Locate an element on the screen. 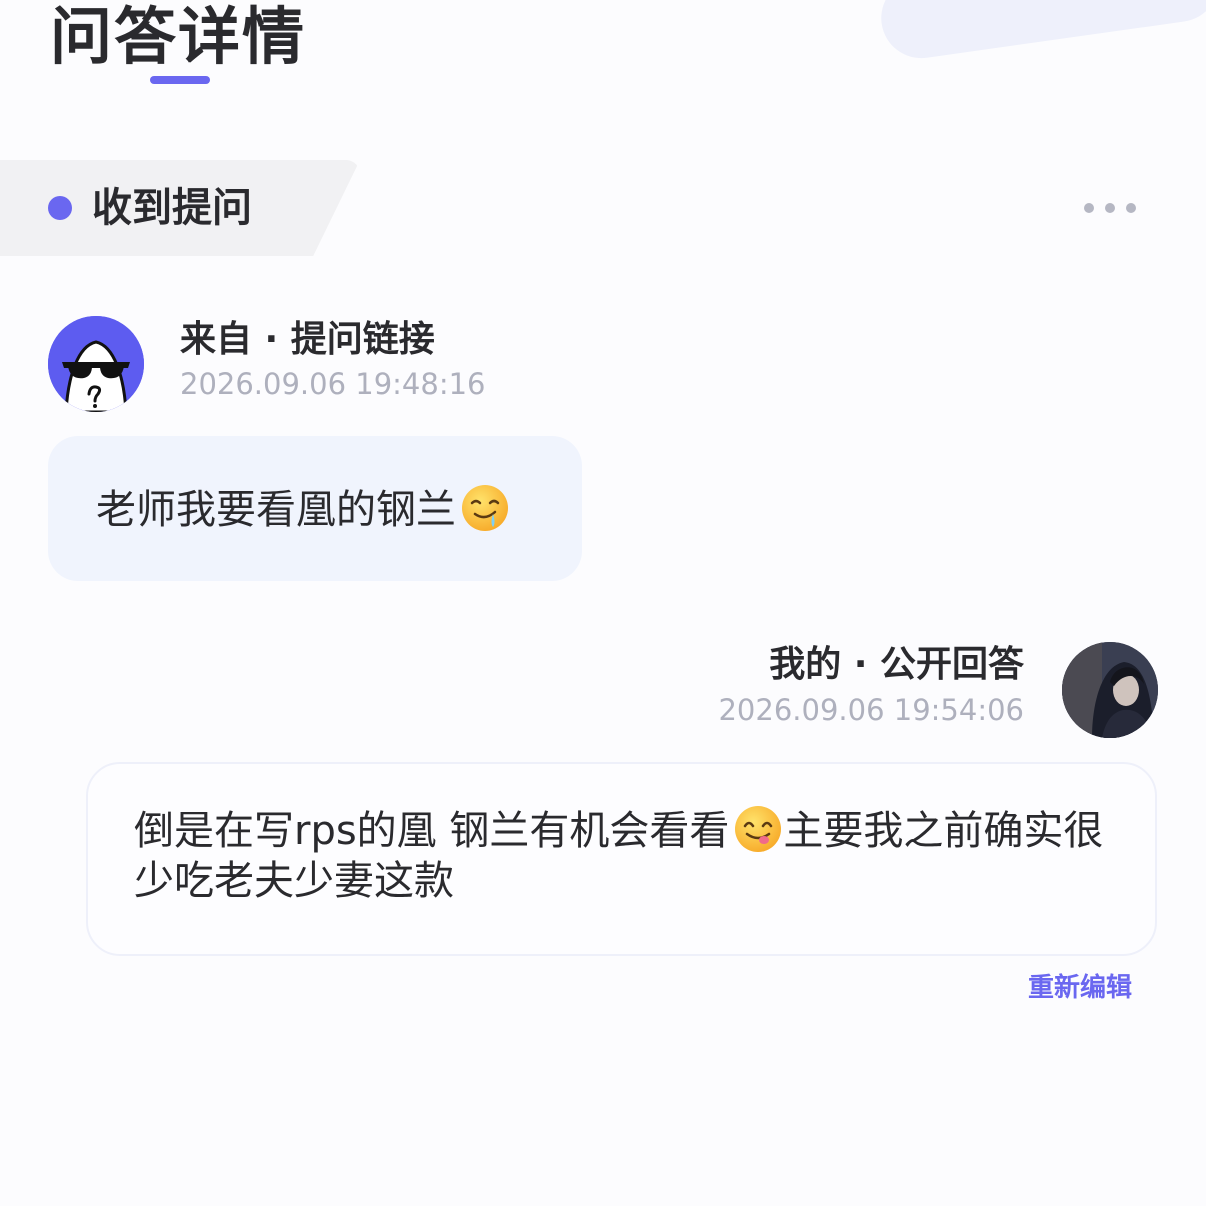 The height and width of the screenshot is (1206, 1206). my-avatar is located at coordinates (1110, 690).